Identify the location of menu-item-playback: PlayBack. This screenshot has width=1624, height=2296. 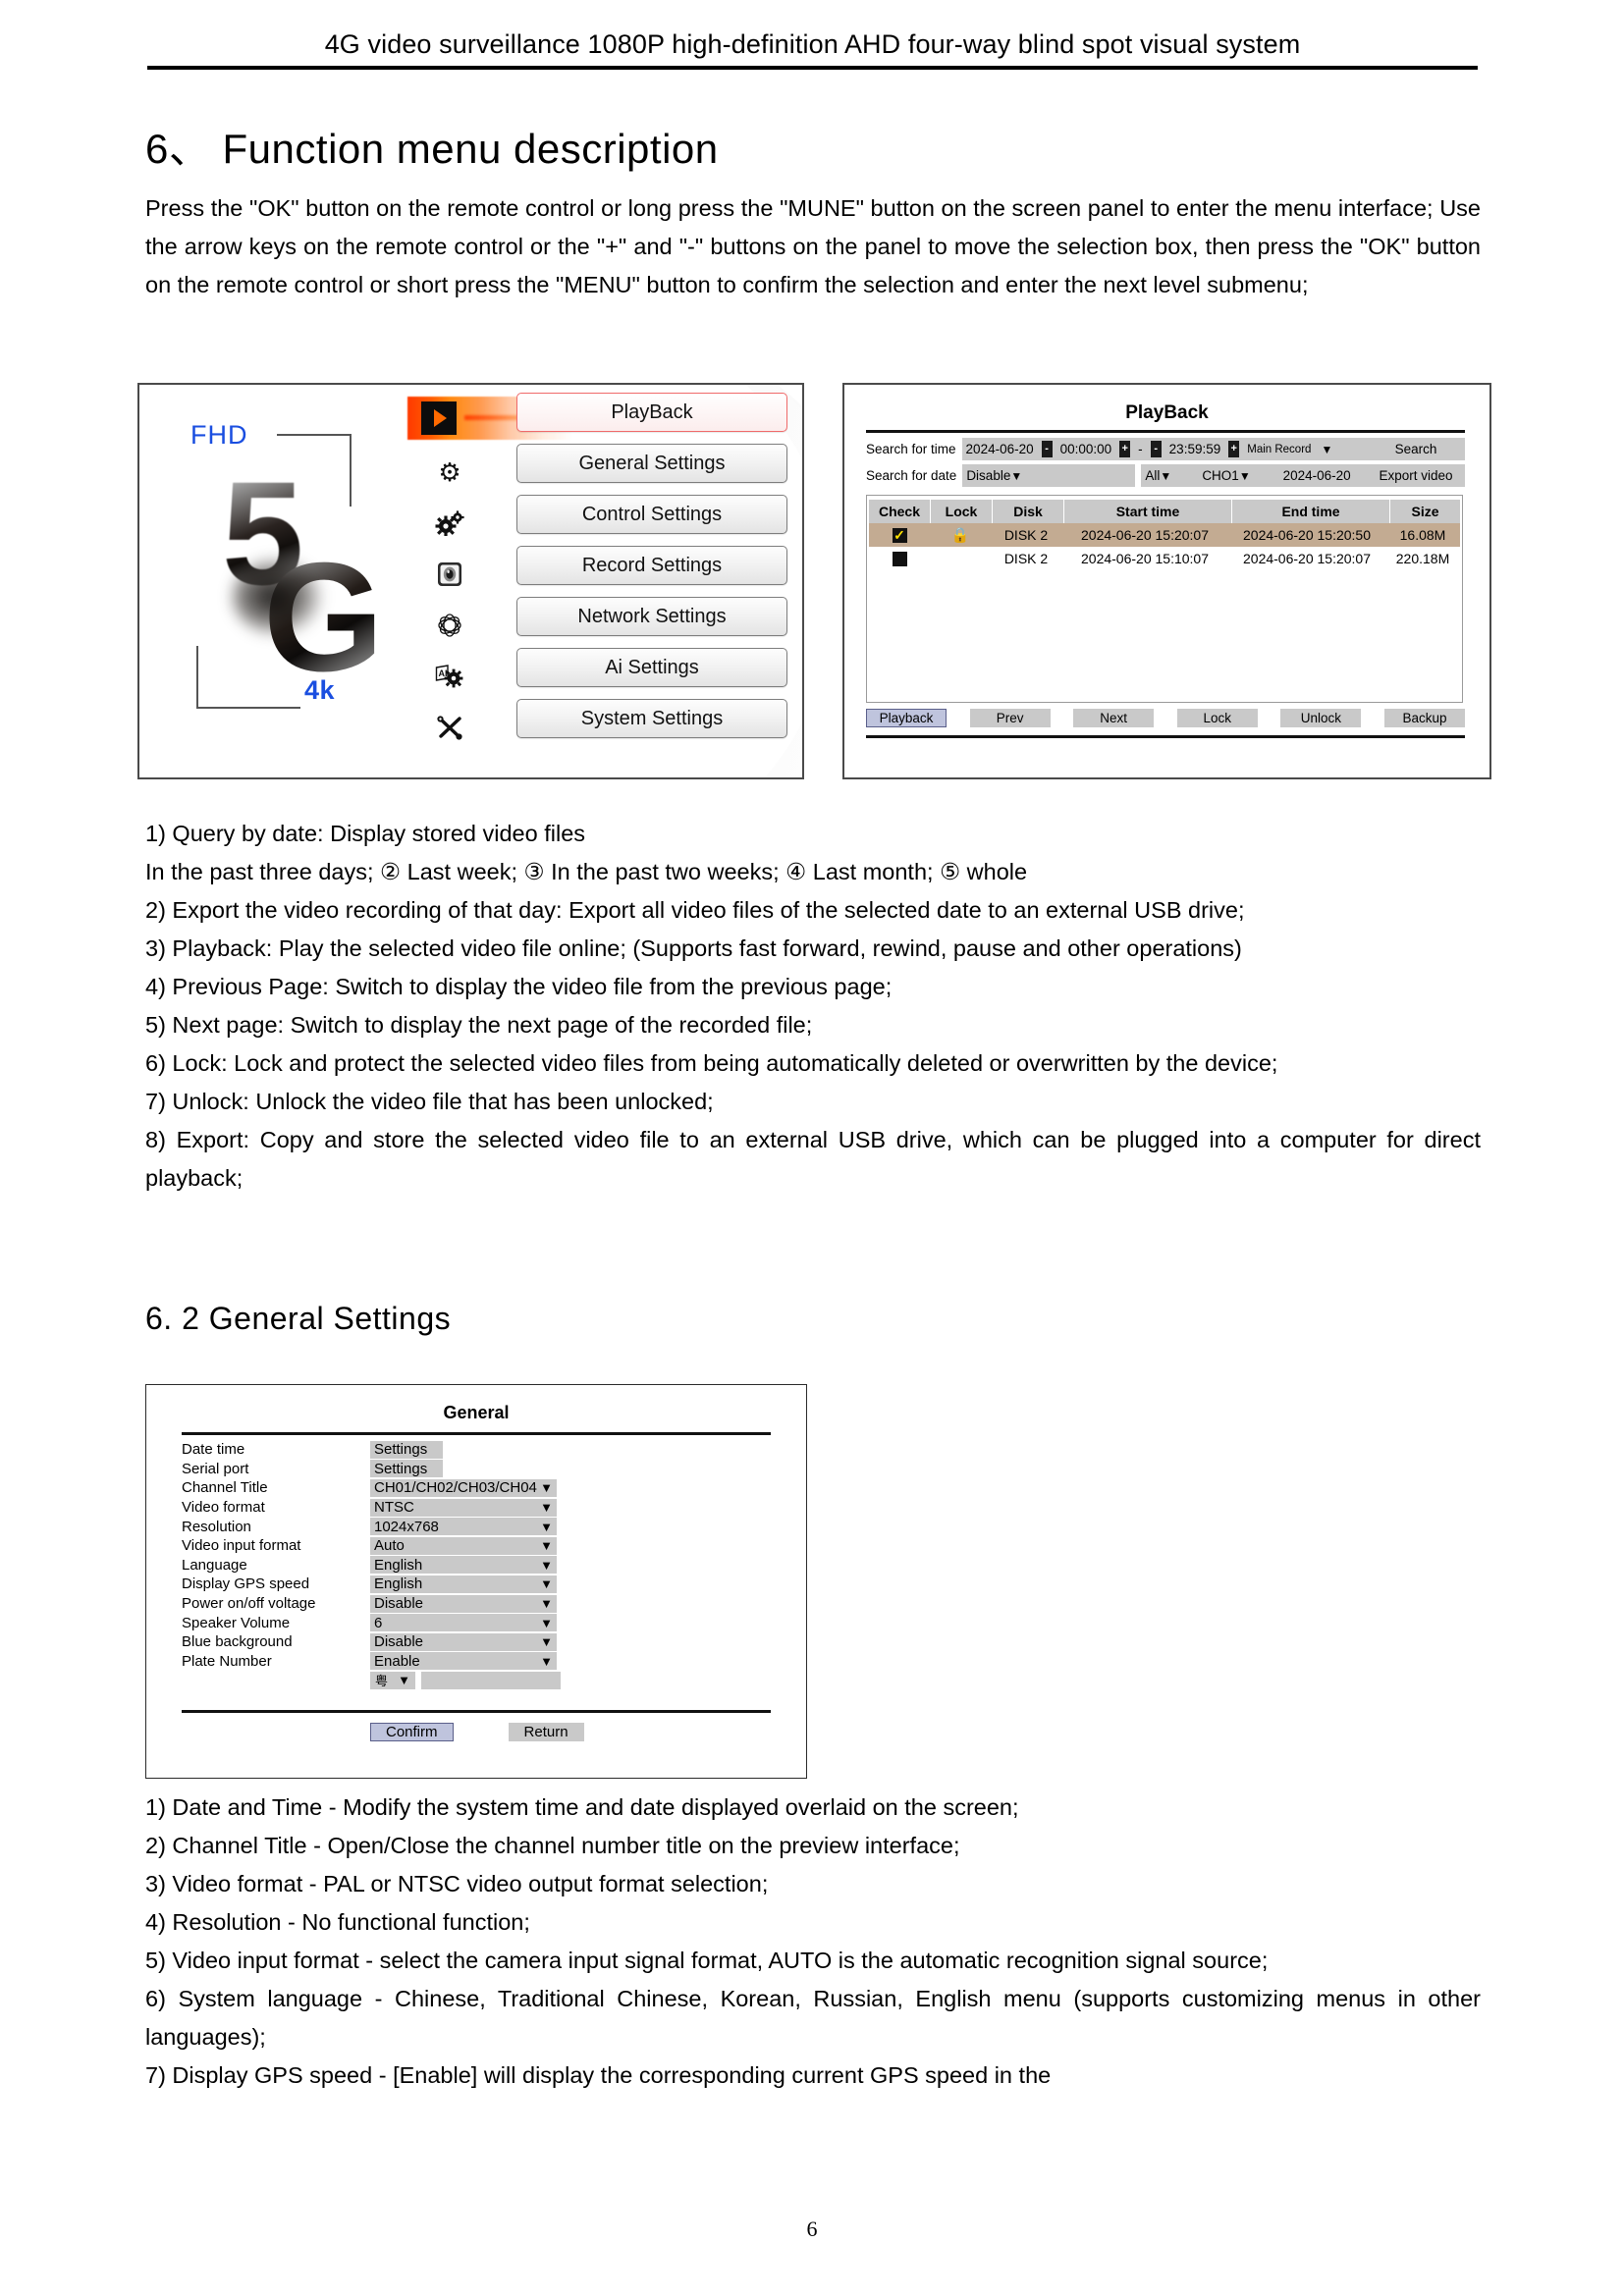
(651, 412).